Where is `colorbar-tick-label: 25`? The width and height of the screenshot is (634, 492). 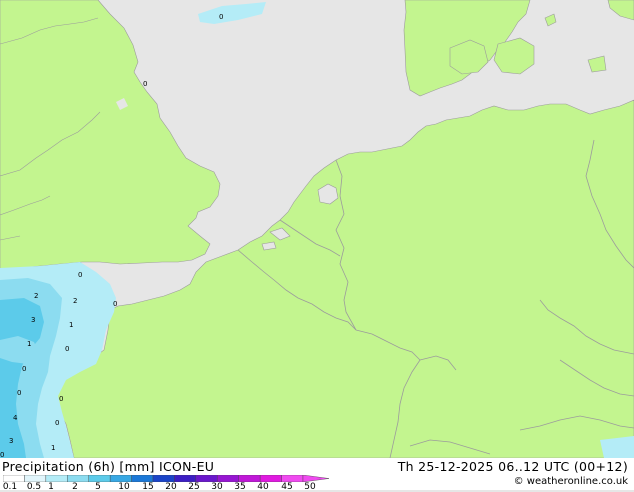
colorbar-tick-label: 25 is located at coordinates (194, 487).